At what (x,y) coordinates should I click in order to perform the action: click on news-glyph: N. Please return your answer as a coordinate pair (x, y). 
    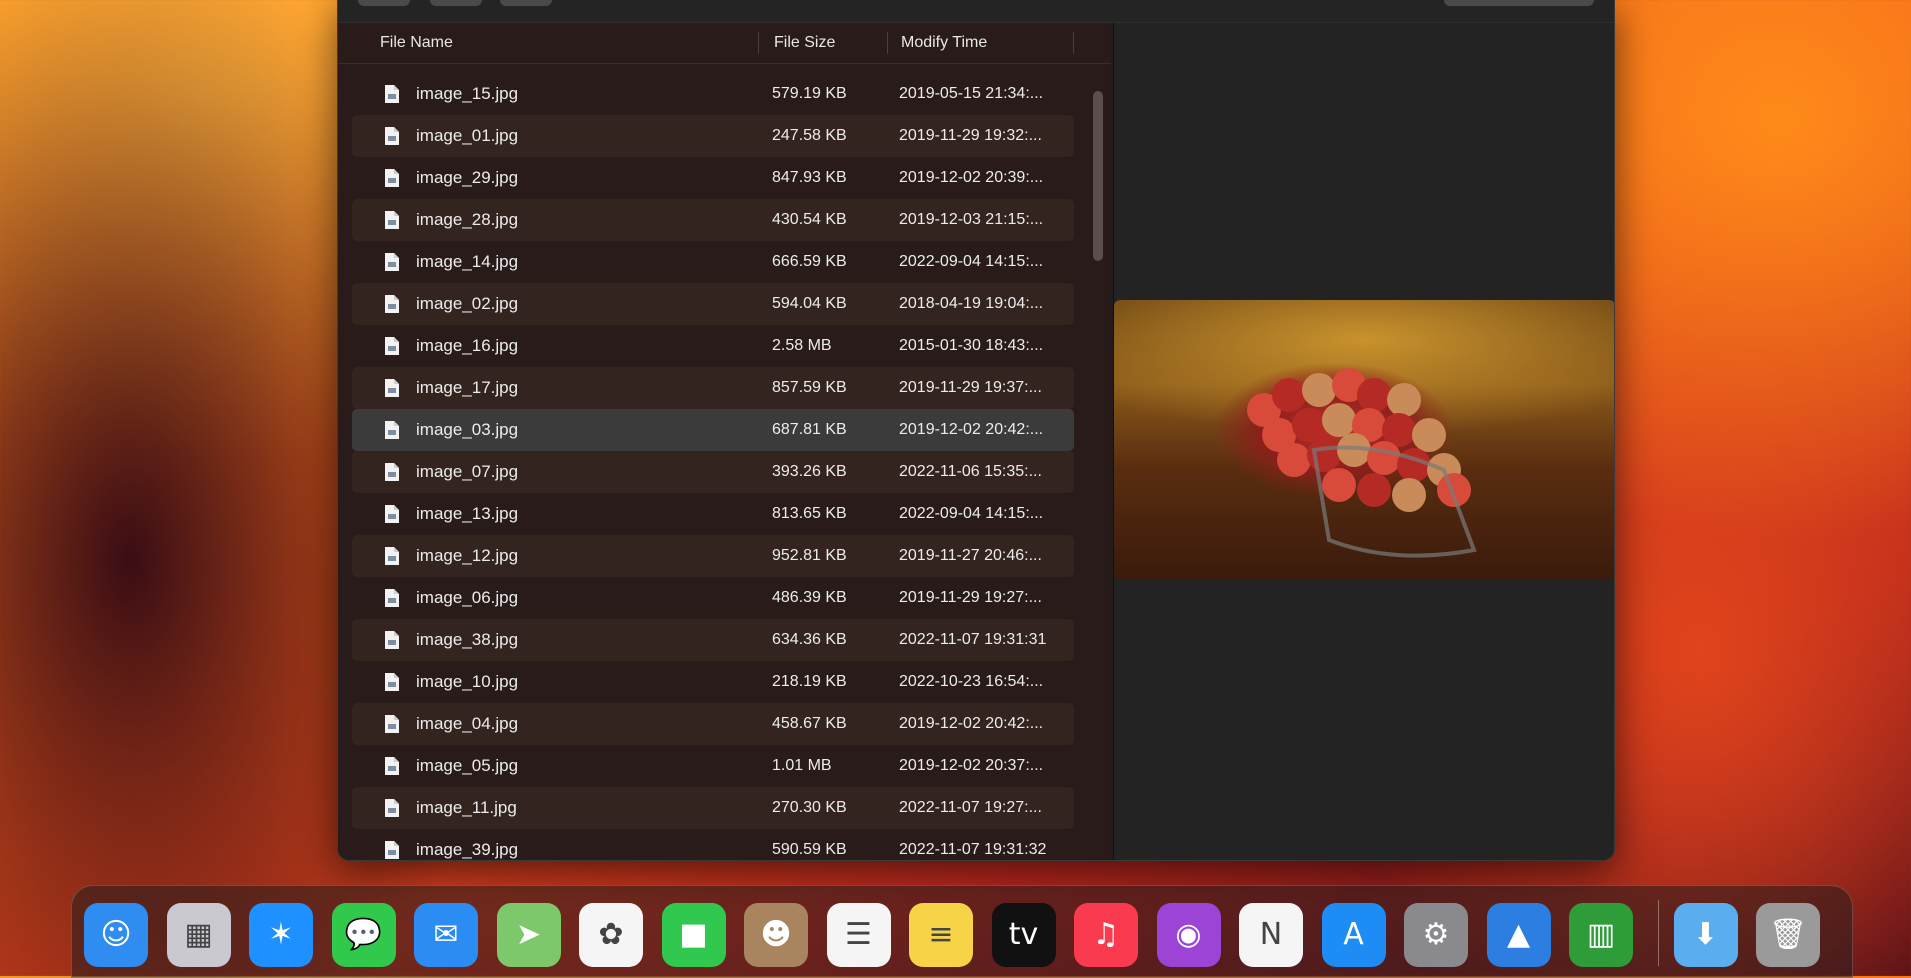
    Looking at the image, I should click on (1271, 934).